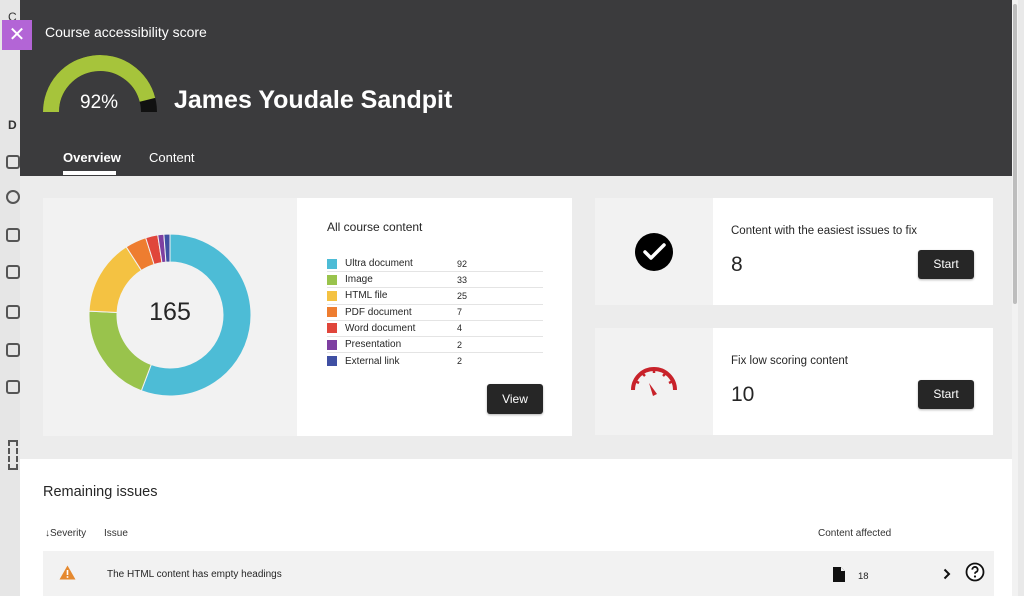 The image size is (1024, 596). What do you see at coordinates (194, 574) in the screenshot?
I see `issue-description: The HTML content has empty headings` at bounding box center [194, 574].